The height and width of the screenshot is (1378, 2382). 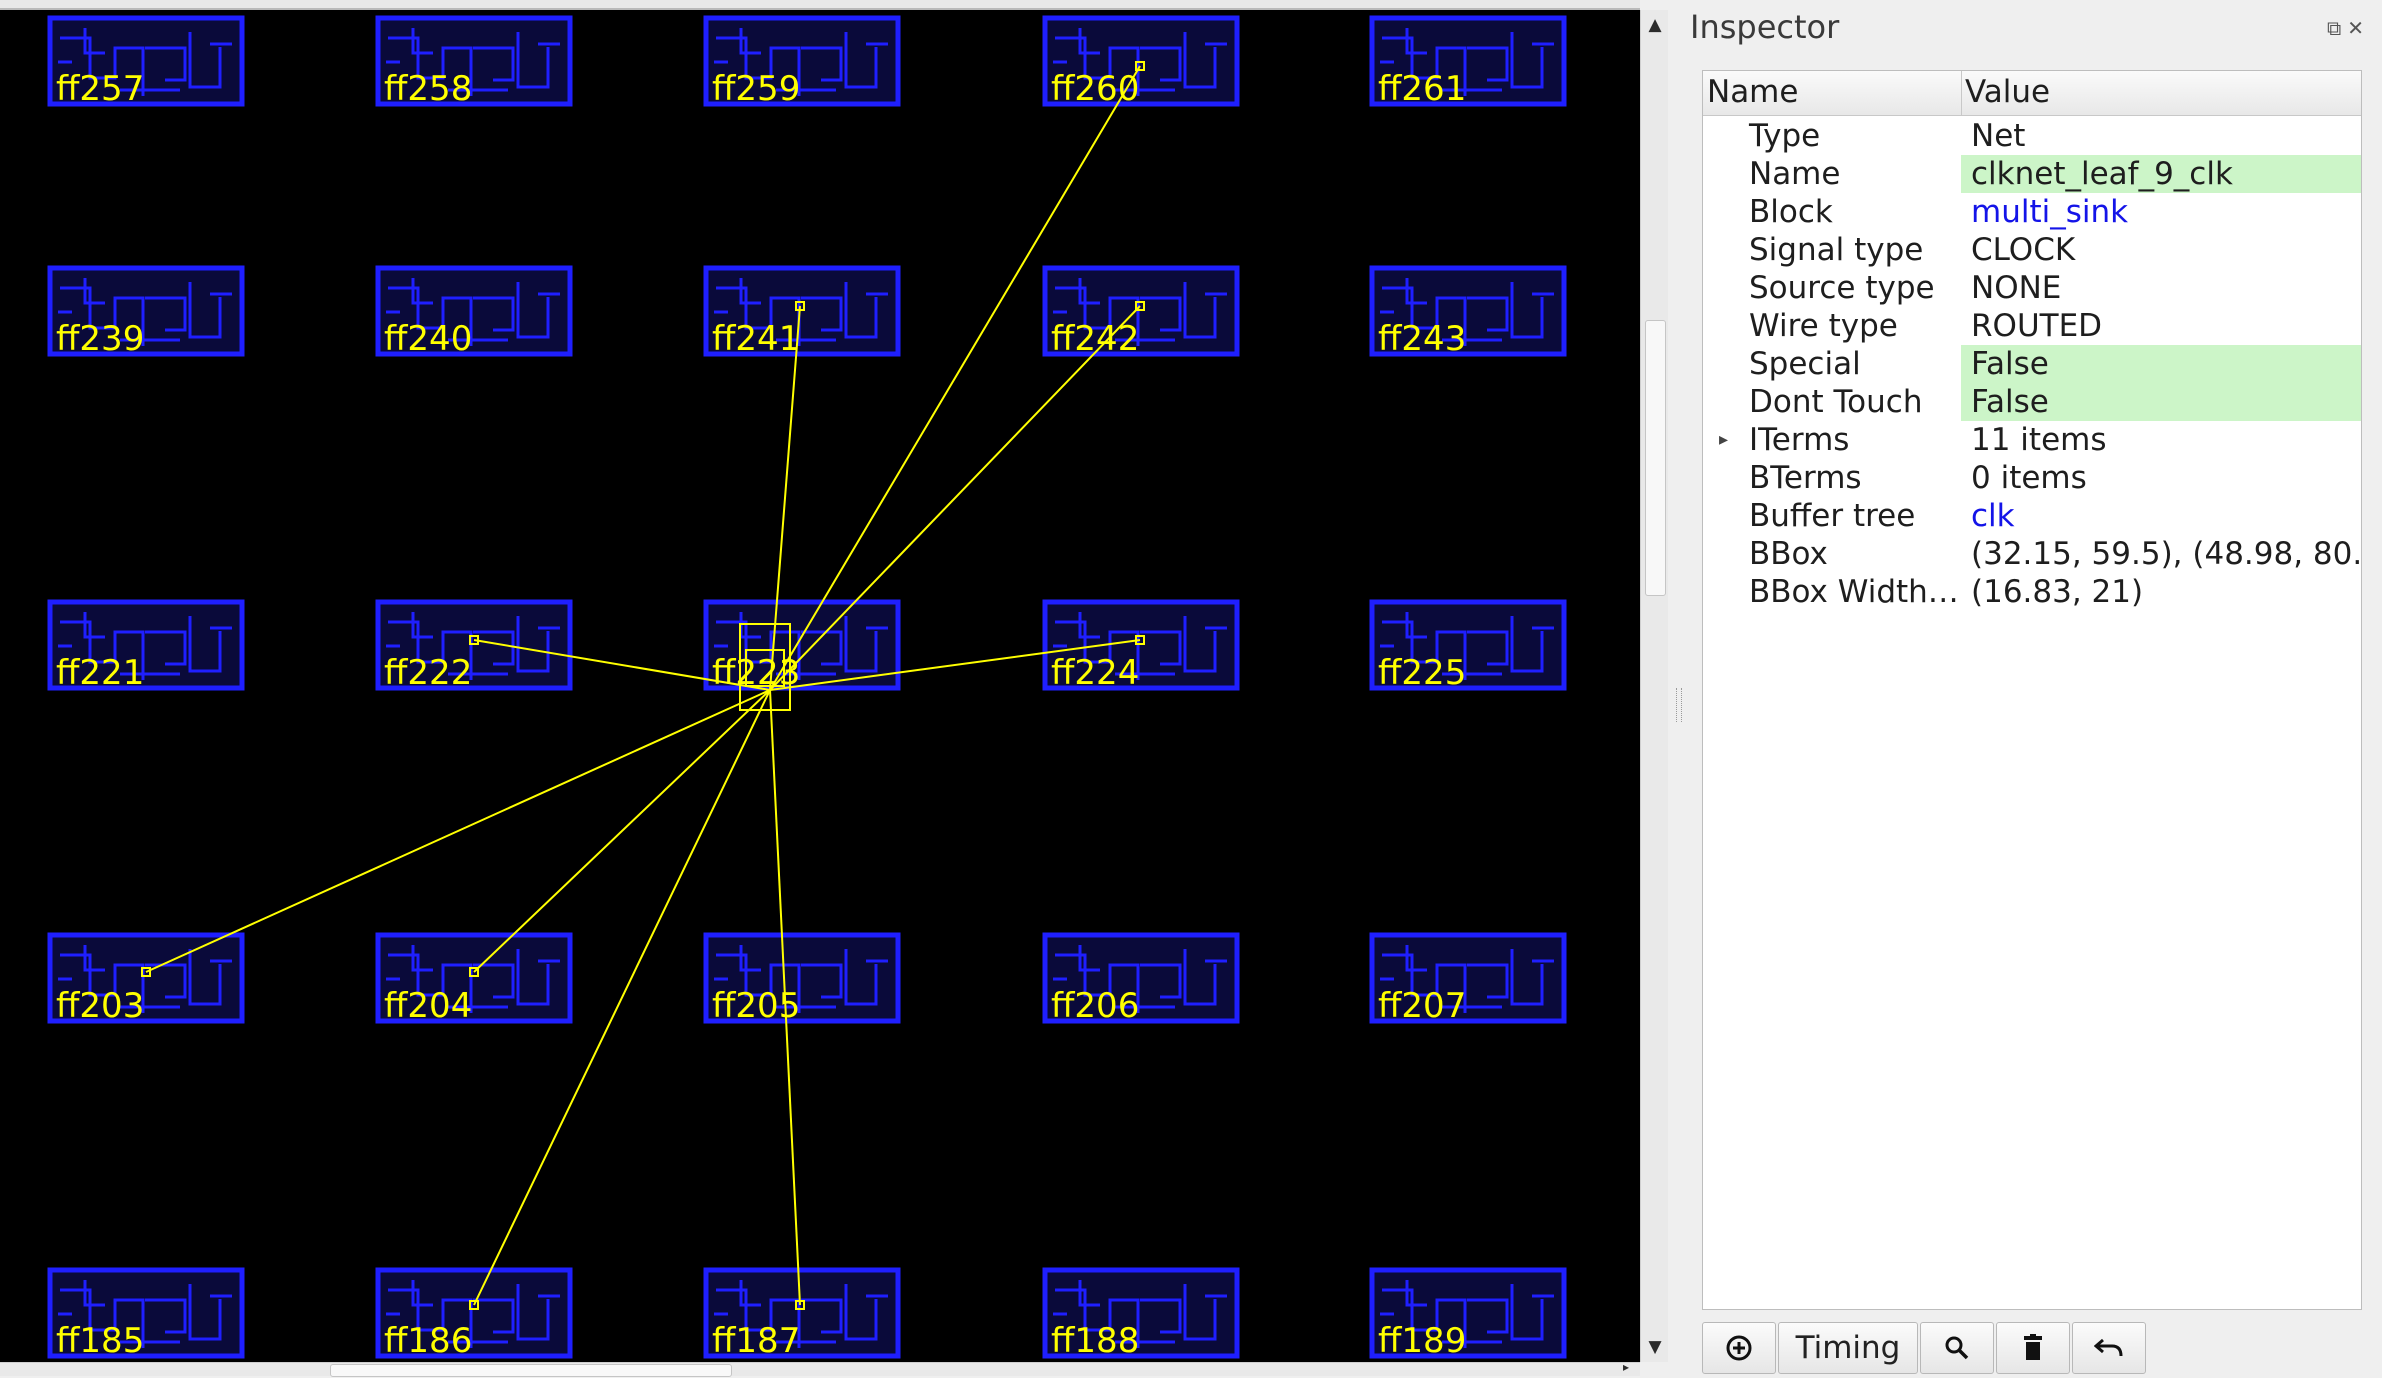 What do you see at coordinates (428, 673) in the screenshot?
I see `cell-label: ff222` at bounding box center [428, 673].